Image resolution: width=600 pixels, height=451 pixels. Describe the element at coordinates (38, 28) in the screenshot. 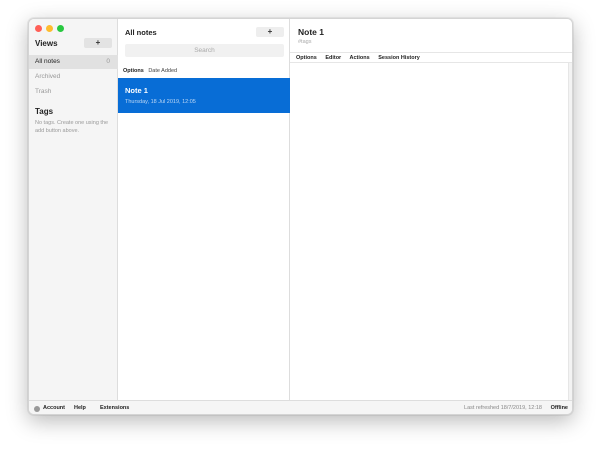

I see `close-window-button` at that location.